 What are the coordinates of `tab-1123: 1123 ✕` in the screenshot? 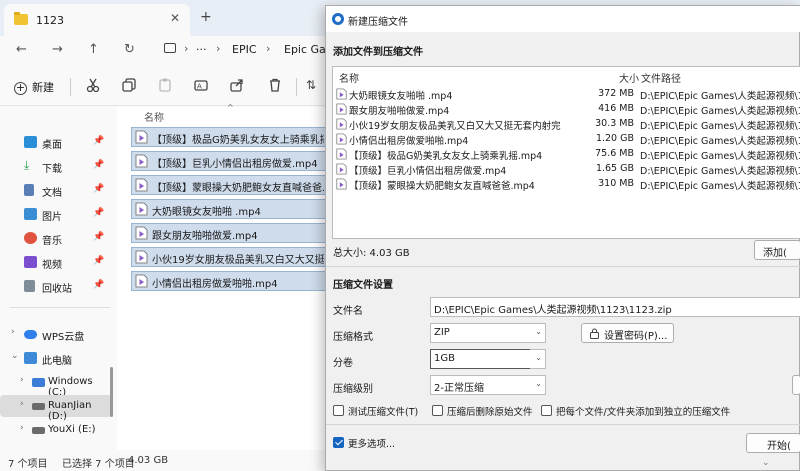 It's located at (97, 20).